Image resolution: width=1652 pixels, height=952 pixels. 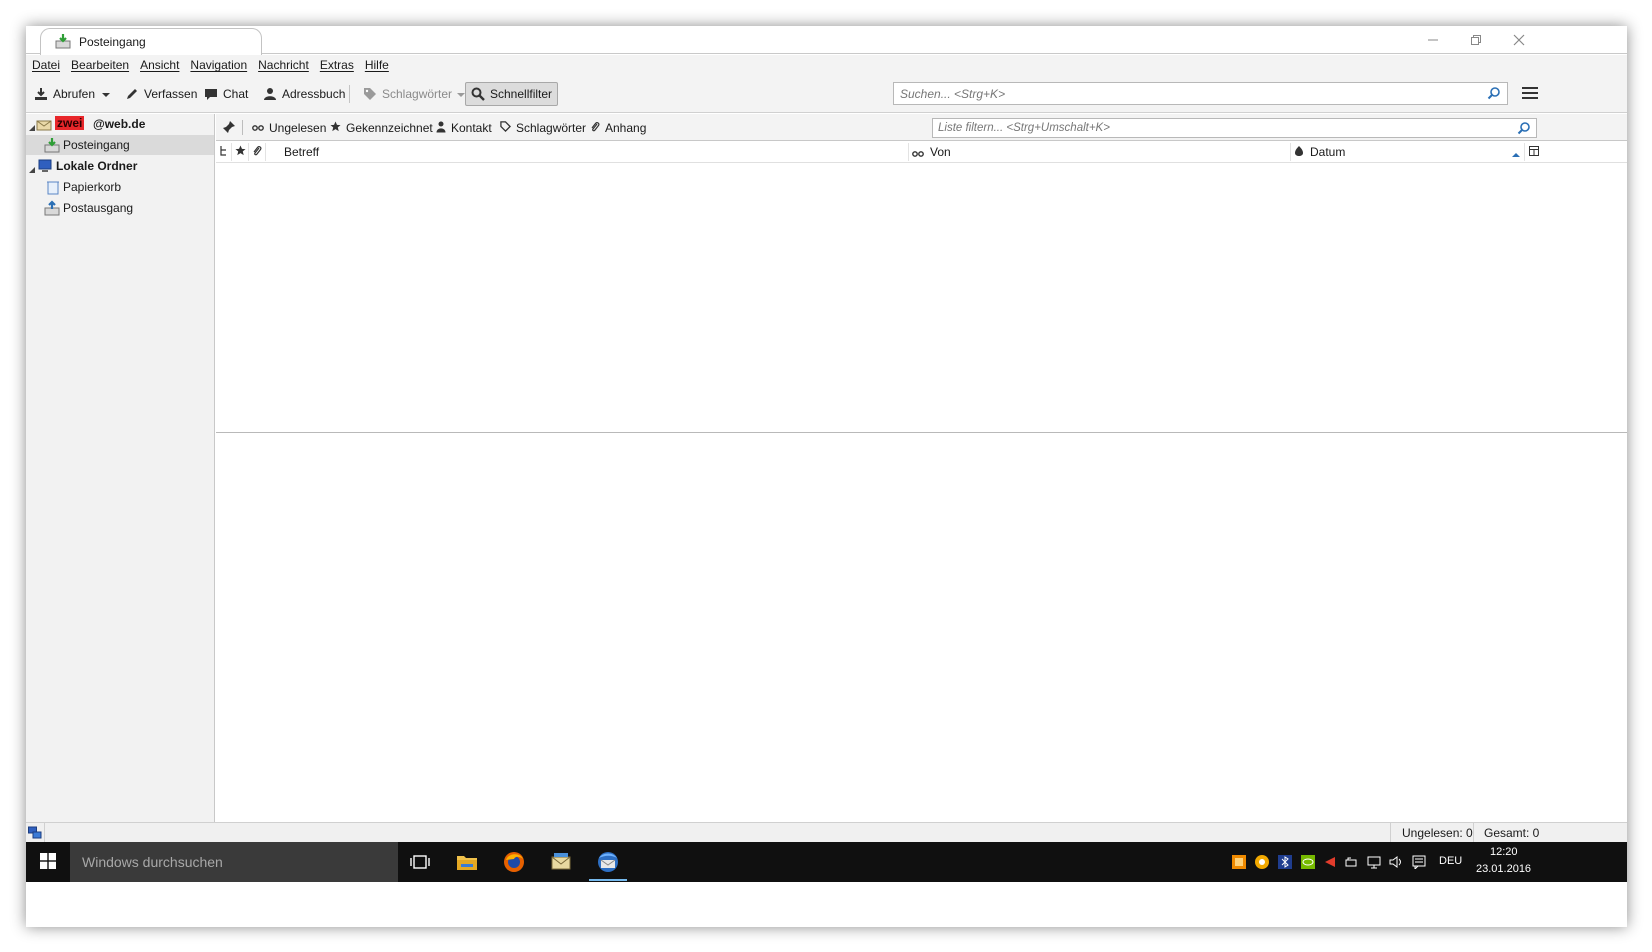 I want to click on folder-trash-label: Papierkorb, so click(x=92, y=187).